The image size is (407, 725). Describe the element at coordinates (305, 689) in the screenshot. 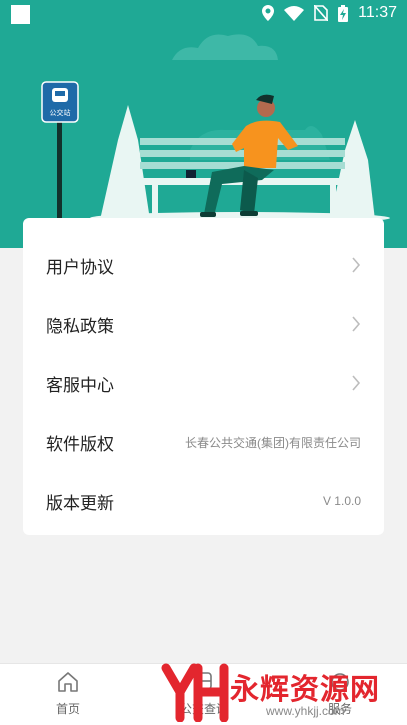

I see `watermark-text: 永辉资源网` at that location.